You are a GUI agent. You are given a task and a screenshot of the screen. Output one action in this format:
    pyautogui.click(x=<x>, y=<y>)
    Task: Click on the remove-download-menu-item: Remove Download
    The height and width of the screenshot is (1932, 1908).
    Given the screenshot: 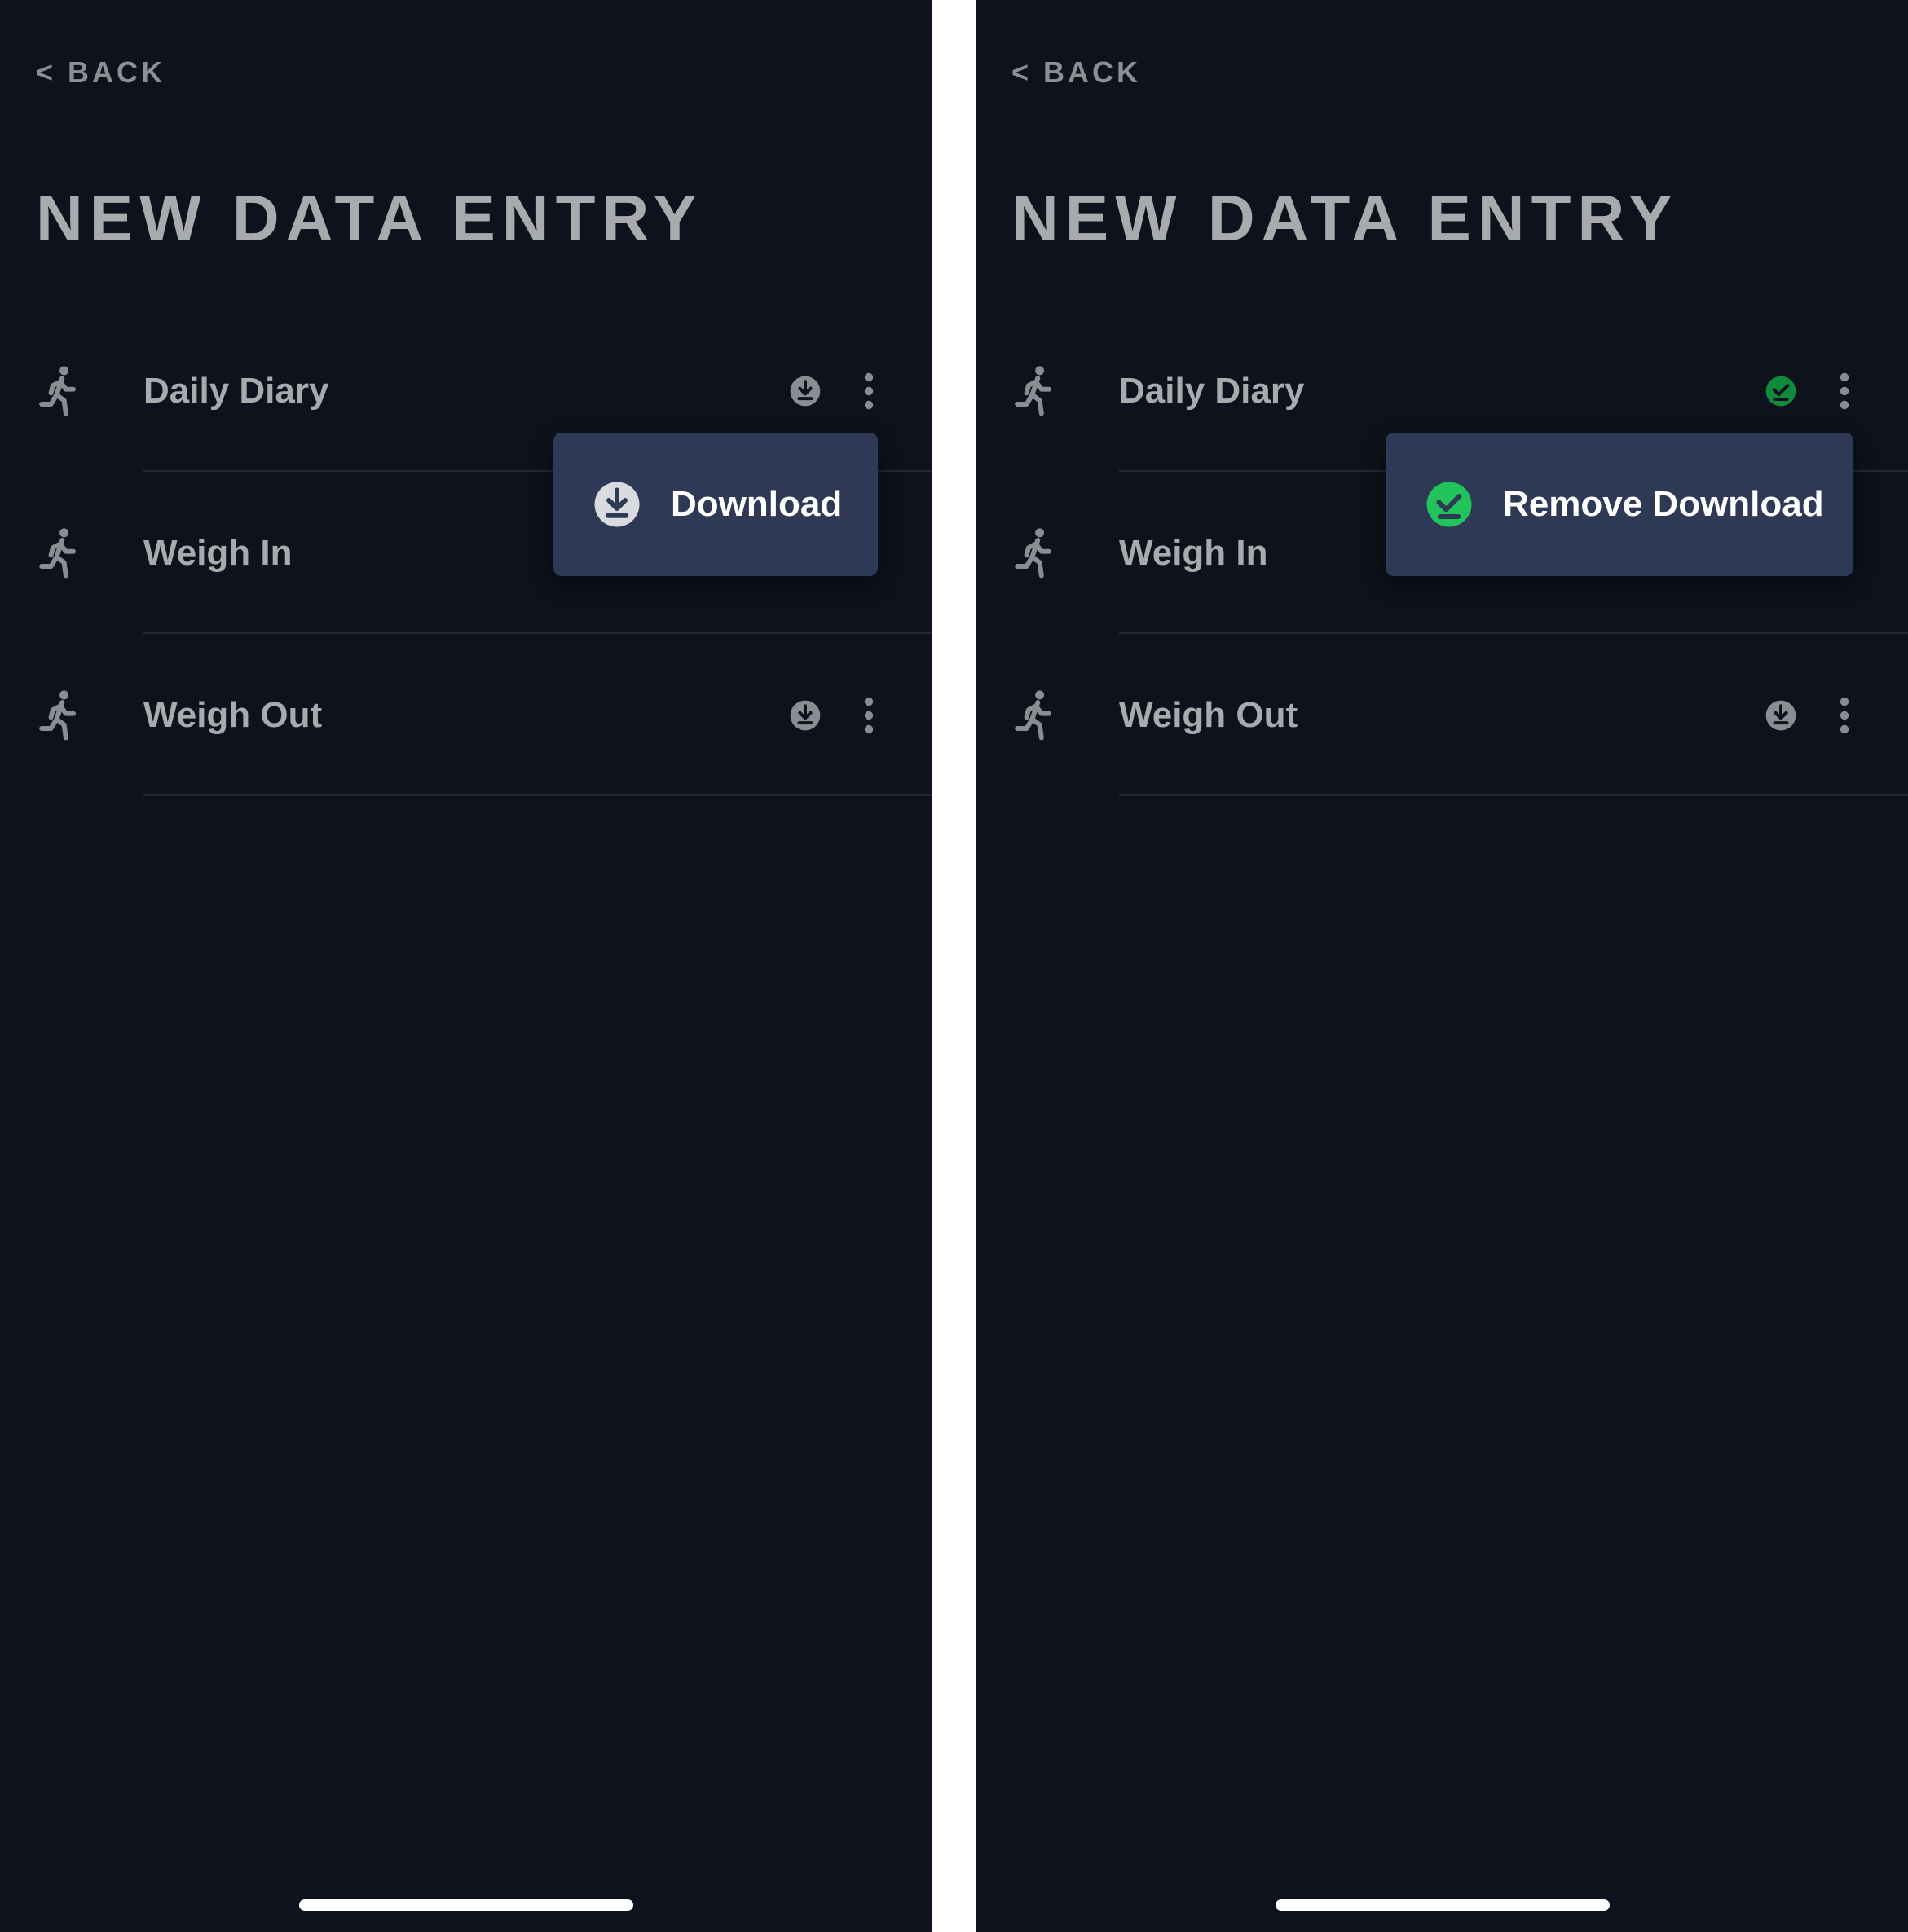 What is the action you would take?
    pyautogui.click(x=1619, y=504)
    